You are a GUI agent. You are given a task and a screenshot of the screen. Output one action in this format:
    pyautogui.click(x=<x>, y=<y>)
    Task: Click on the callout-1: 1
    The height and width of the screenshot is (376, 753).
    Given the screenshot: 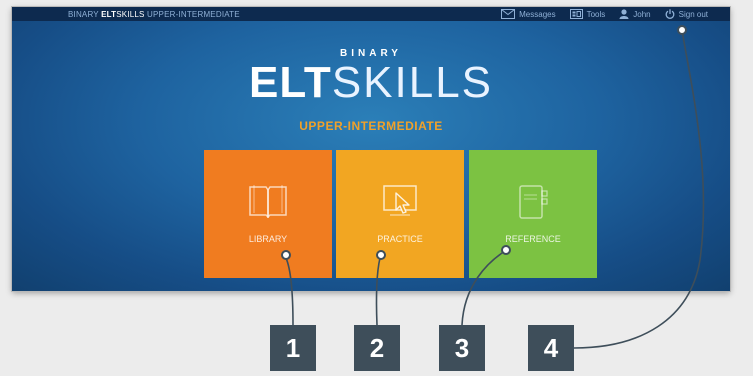 What is the action you would take?
    pyautogui.click(x=293, y=348)
    